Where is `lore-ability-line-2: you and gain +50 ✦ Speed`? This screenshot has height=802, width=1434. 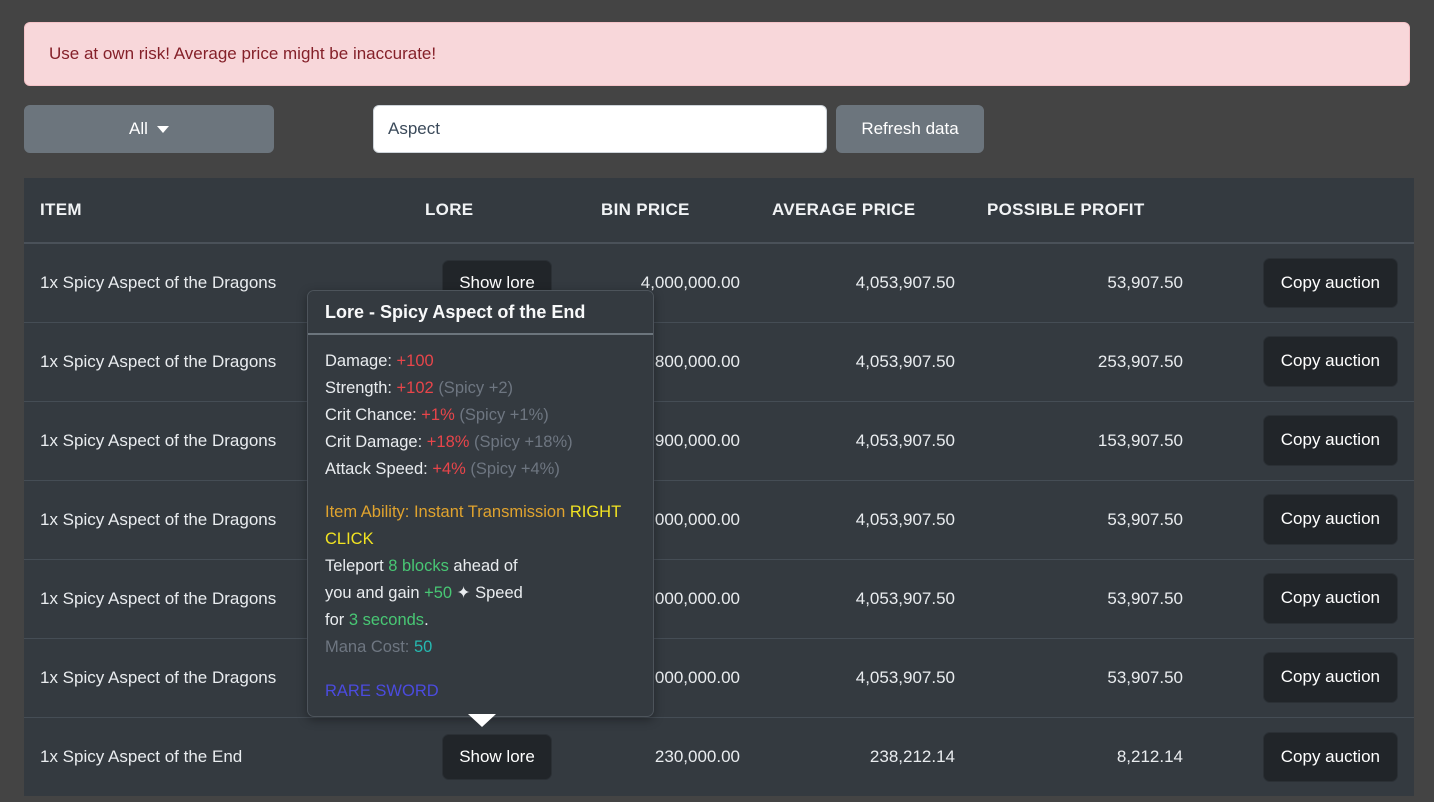
lore-ability-line-2: you and gain +50 ✦ Speed is located at coordinates (480, 593).